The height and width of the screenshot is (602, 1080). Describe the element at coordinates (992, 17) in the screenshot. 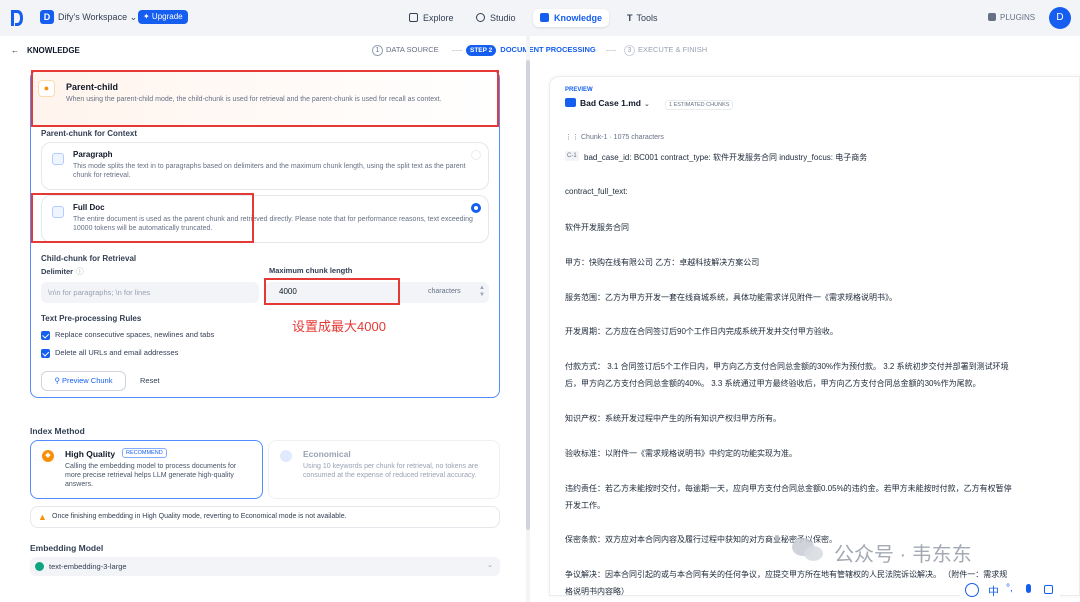

I see `plugin-icon` at that location.